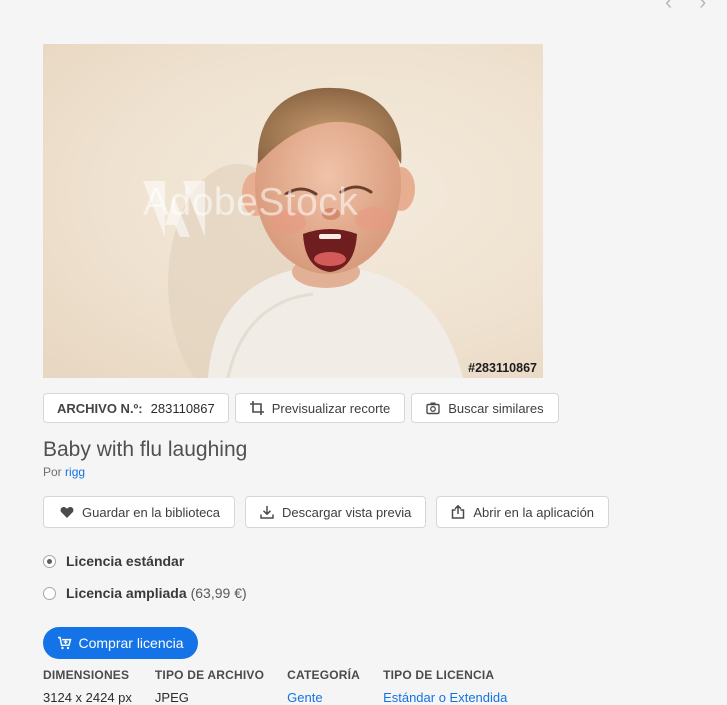 The image size is (727, 705). Describe the element at coordinates (445, 697) in the screenshot. I see `license-type-link: Estándar o Extendida` at that location.